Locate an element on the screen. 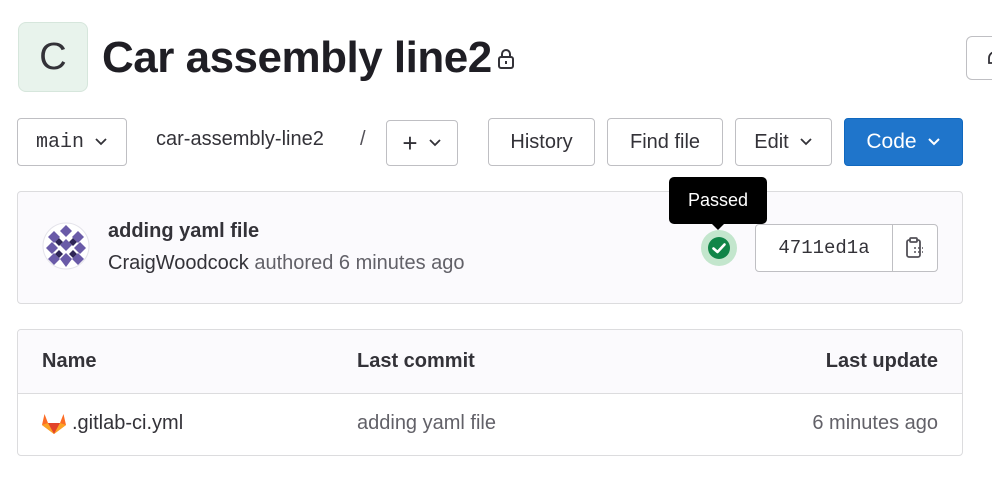 The image size is (992, 497). code-label: Code is located at coordinates (891, 141).